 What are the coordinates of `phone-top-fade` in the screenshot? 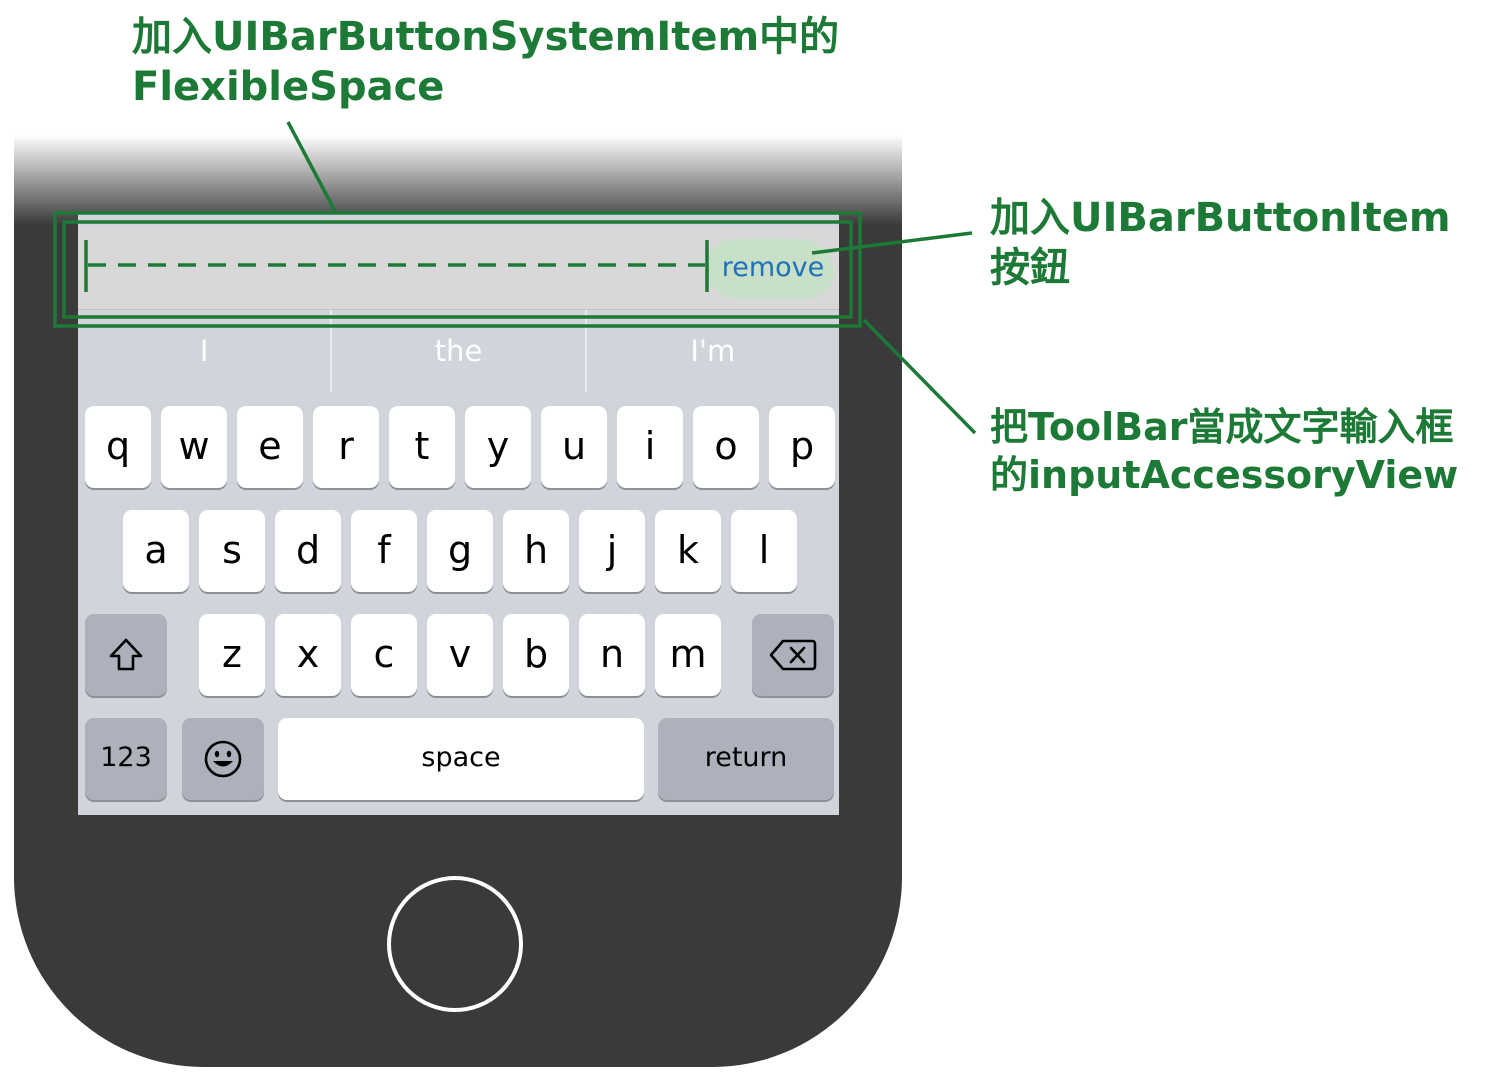 It's located at (458, 180).